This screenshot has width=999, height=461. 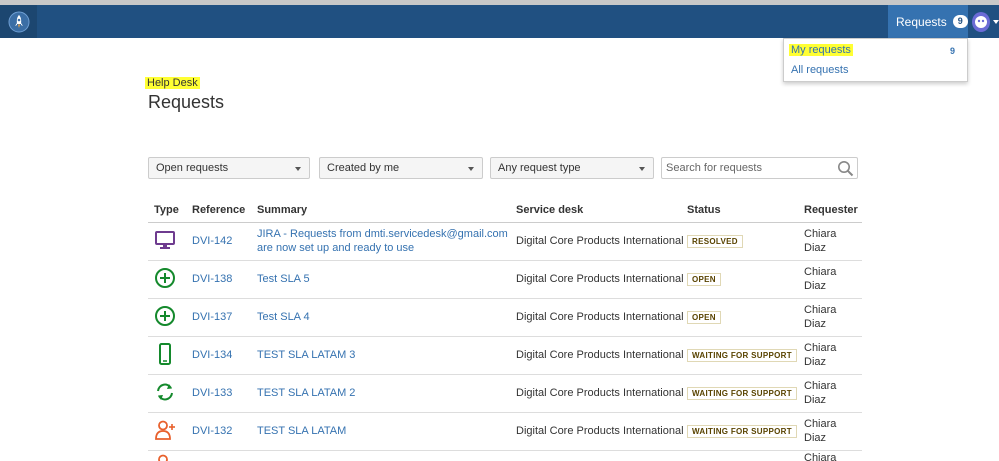 I want to click on reference-cell: DVI-132, so click(x=224, y=431).